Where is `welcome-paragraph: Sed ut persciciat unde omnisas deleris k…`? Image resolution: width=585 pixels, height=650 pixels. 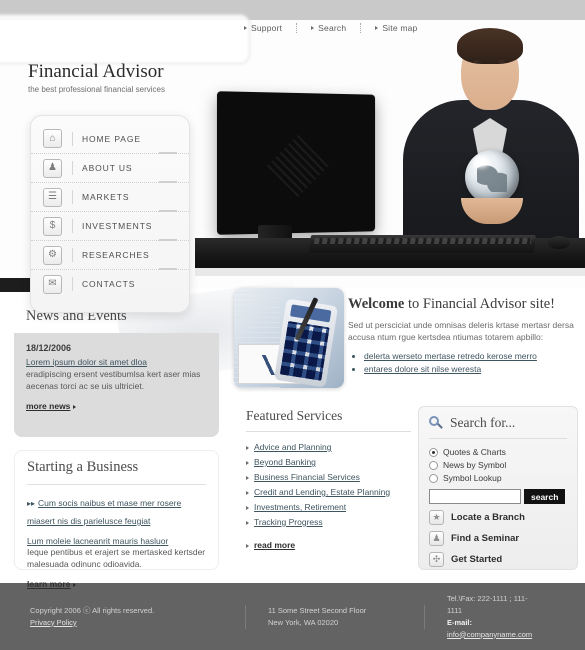
welcome-paragraph: Sed ut persciciat unde omnisas deleris k… is located at coordinates (461, 331).